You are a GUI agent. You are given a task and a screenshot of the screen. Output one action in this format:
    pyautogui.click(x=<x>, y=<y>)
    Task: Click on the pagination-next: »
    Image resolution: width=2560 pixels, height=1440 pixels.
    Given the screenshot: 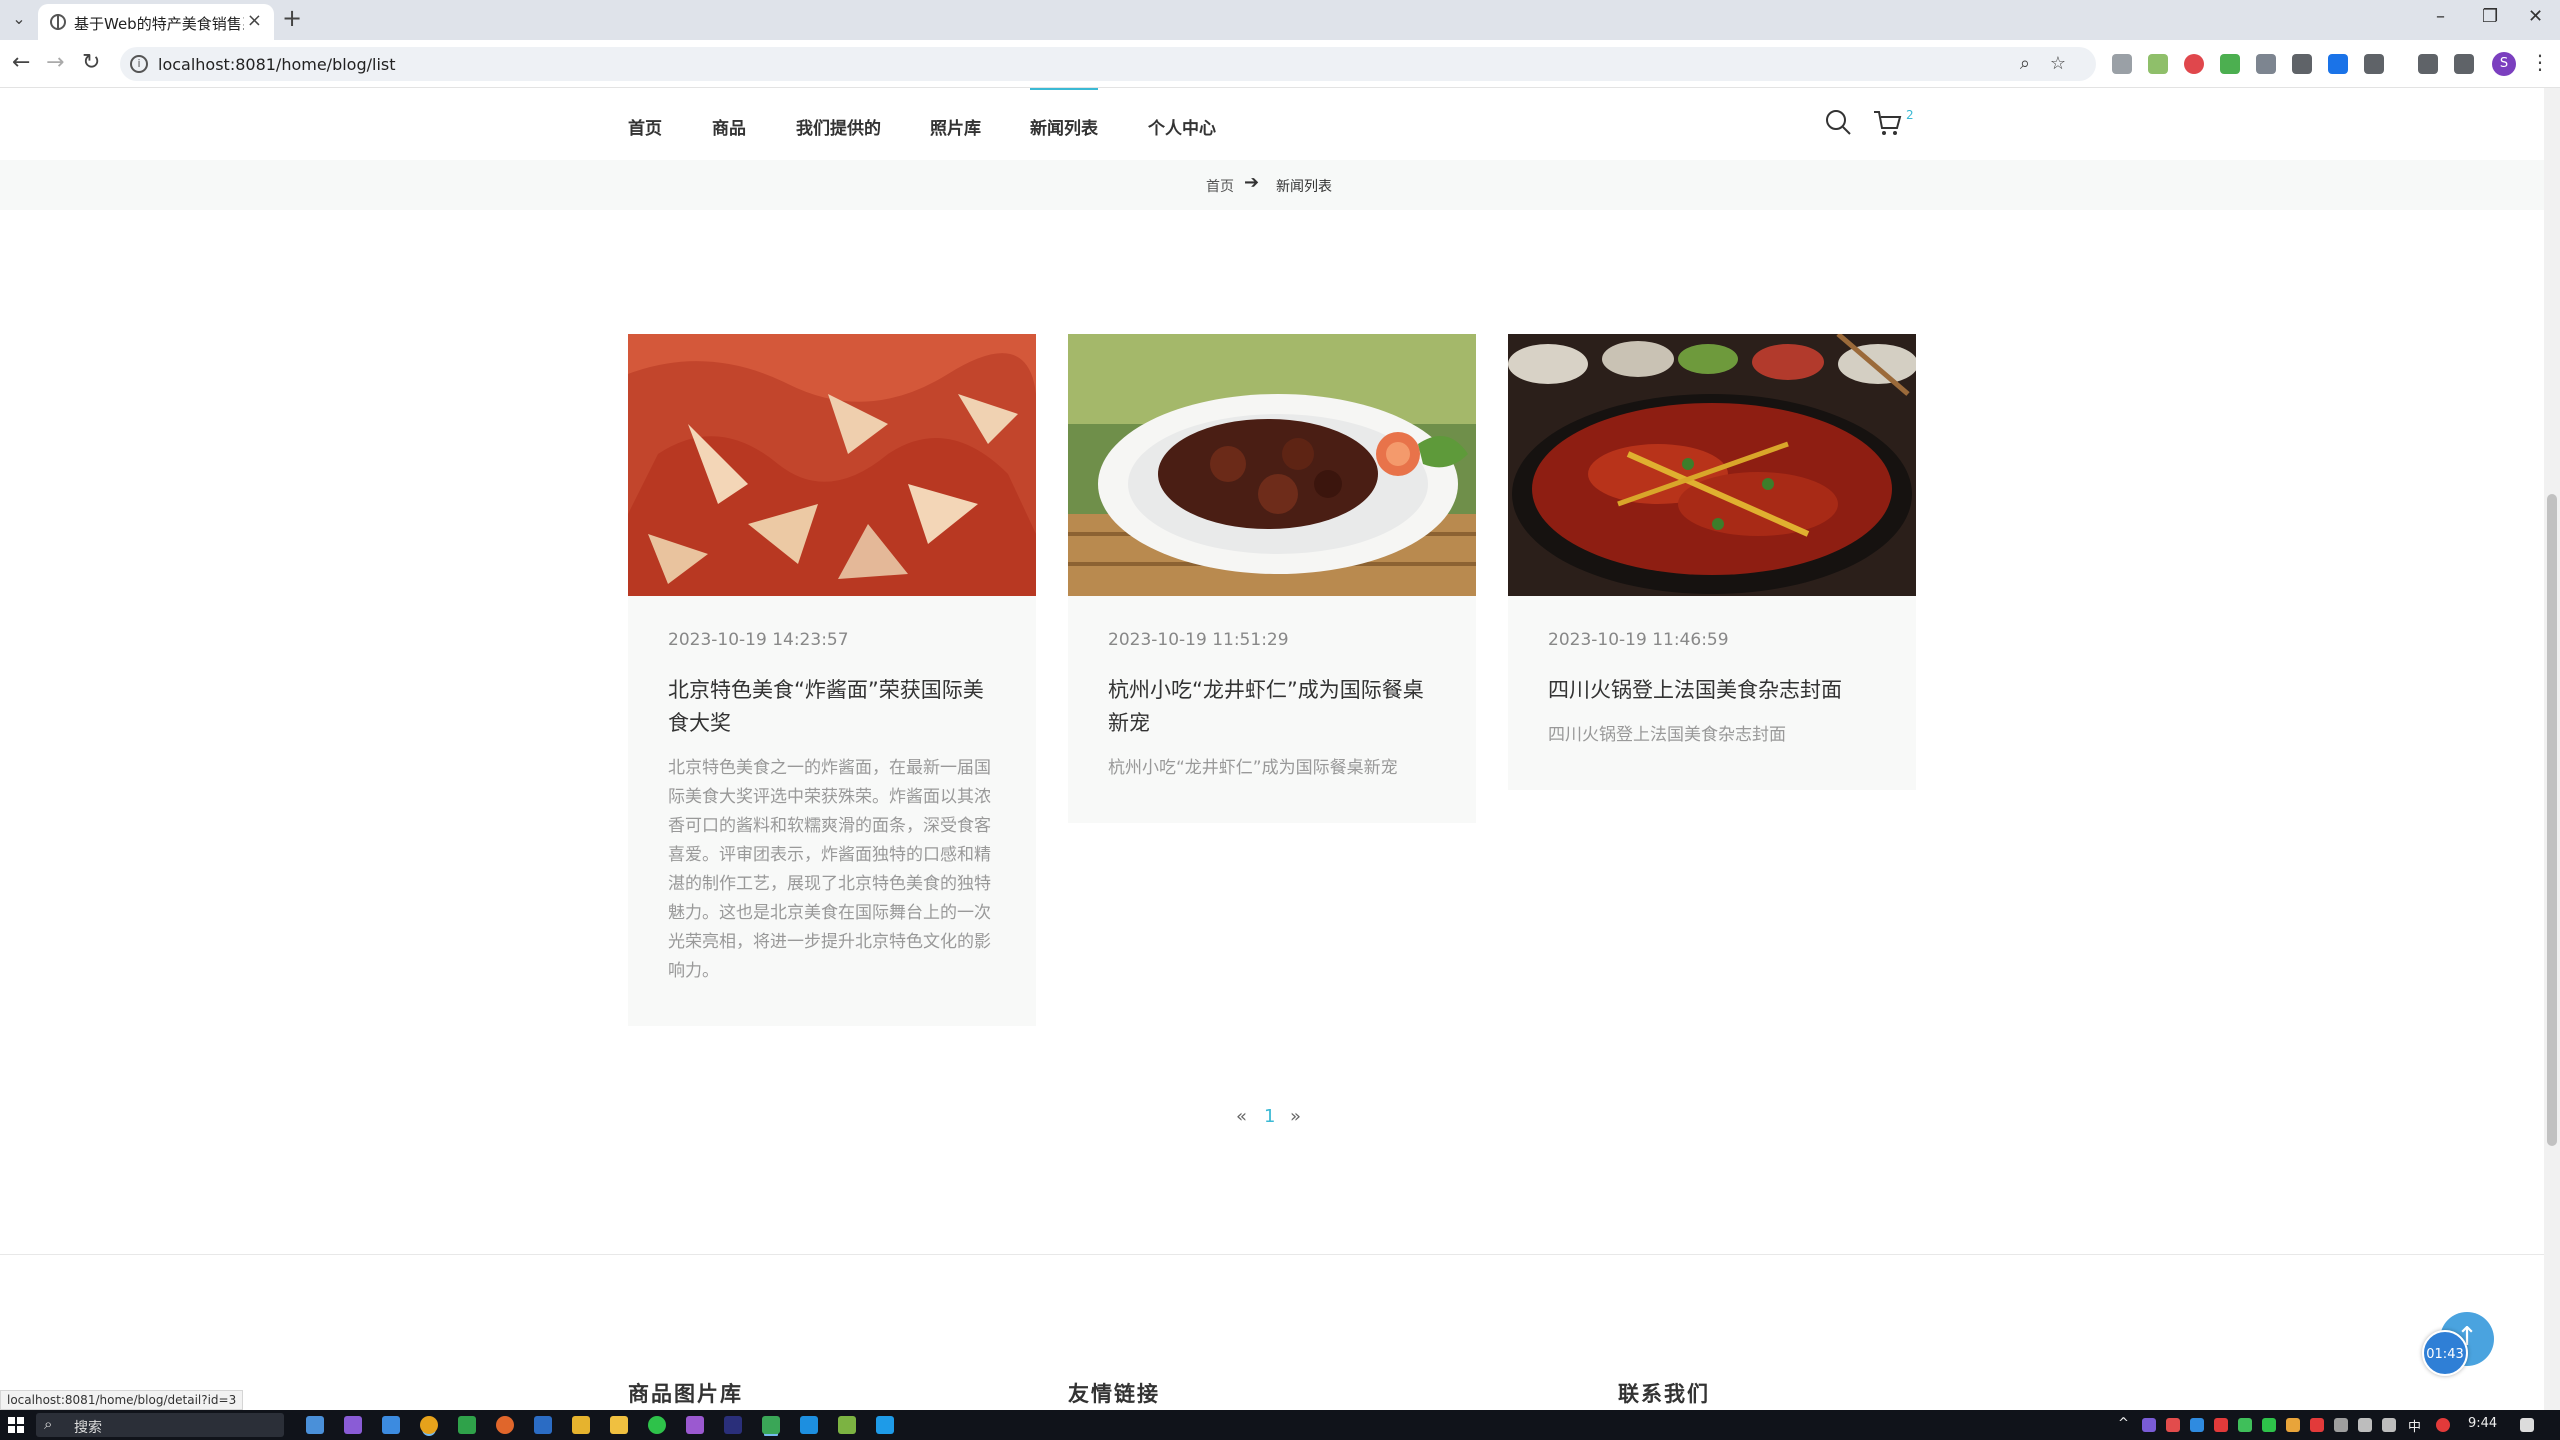 What is the action you would take?
    pyautogui.click(x=1295, y=1116)
    